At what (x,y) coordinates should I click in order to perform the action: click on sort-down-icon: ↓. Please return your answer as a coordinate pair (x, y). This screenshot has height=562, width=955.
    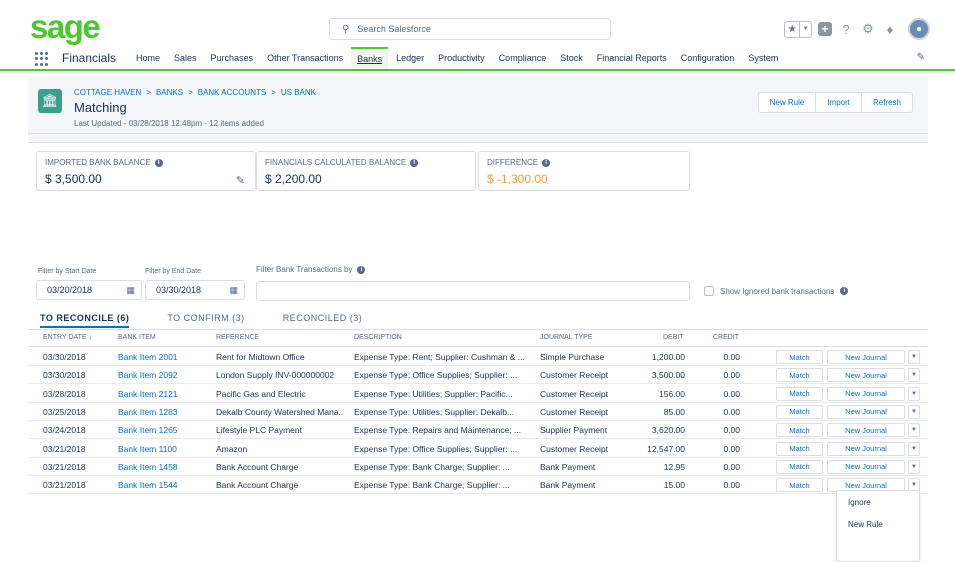
    Looking at the image, I should click on (91, 337).